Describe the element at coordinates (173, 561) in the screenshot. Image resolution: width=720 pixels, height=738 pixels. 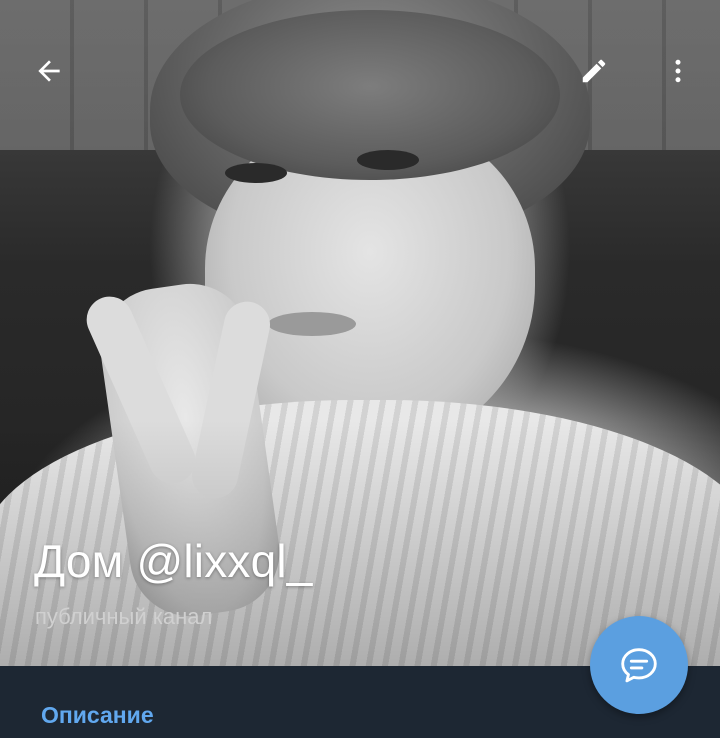
I see `channel-title: Дом @lixxql_` at that location.